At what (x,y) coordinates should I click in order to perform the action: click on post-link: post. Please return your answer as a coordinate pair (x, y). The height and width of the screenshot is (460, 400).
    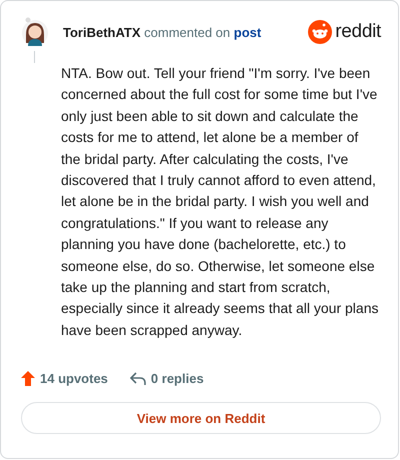
    Looking at the image, I should click on (248, 32).